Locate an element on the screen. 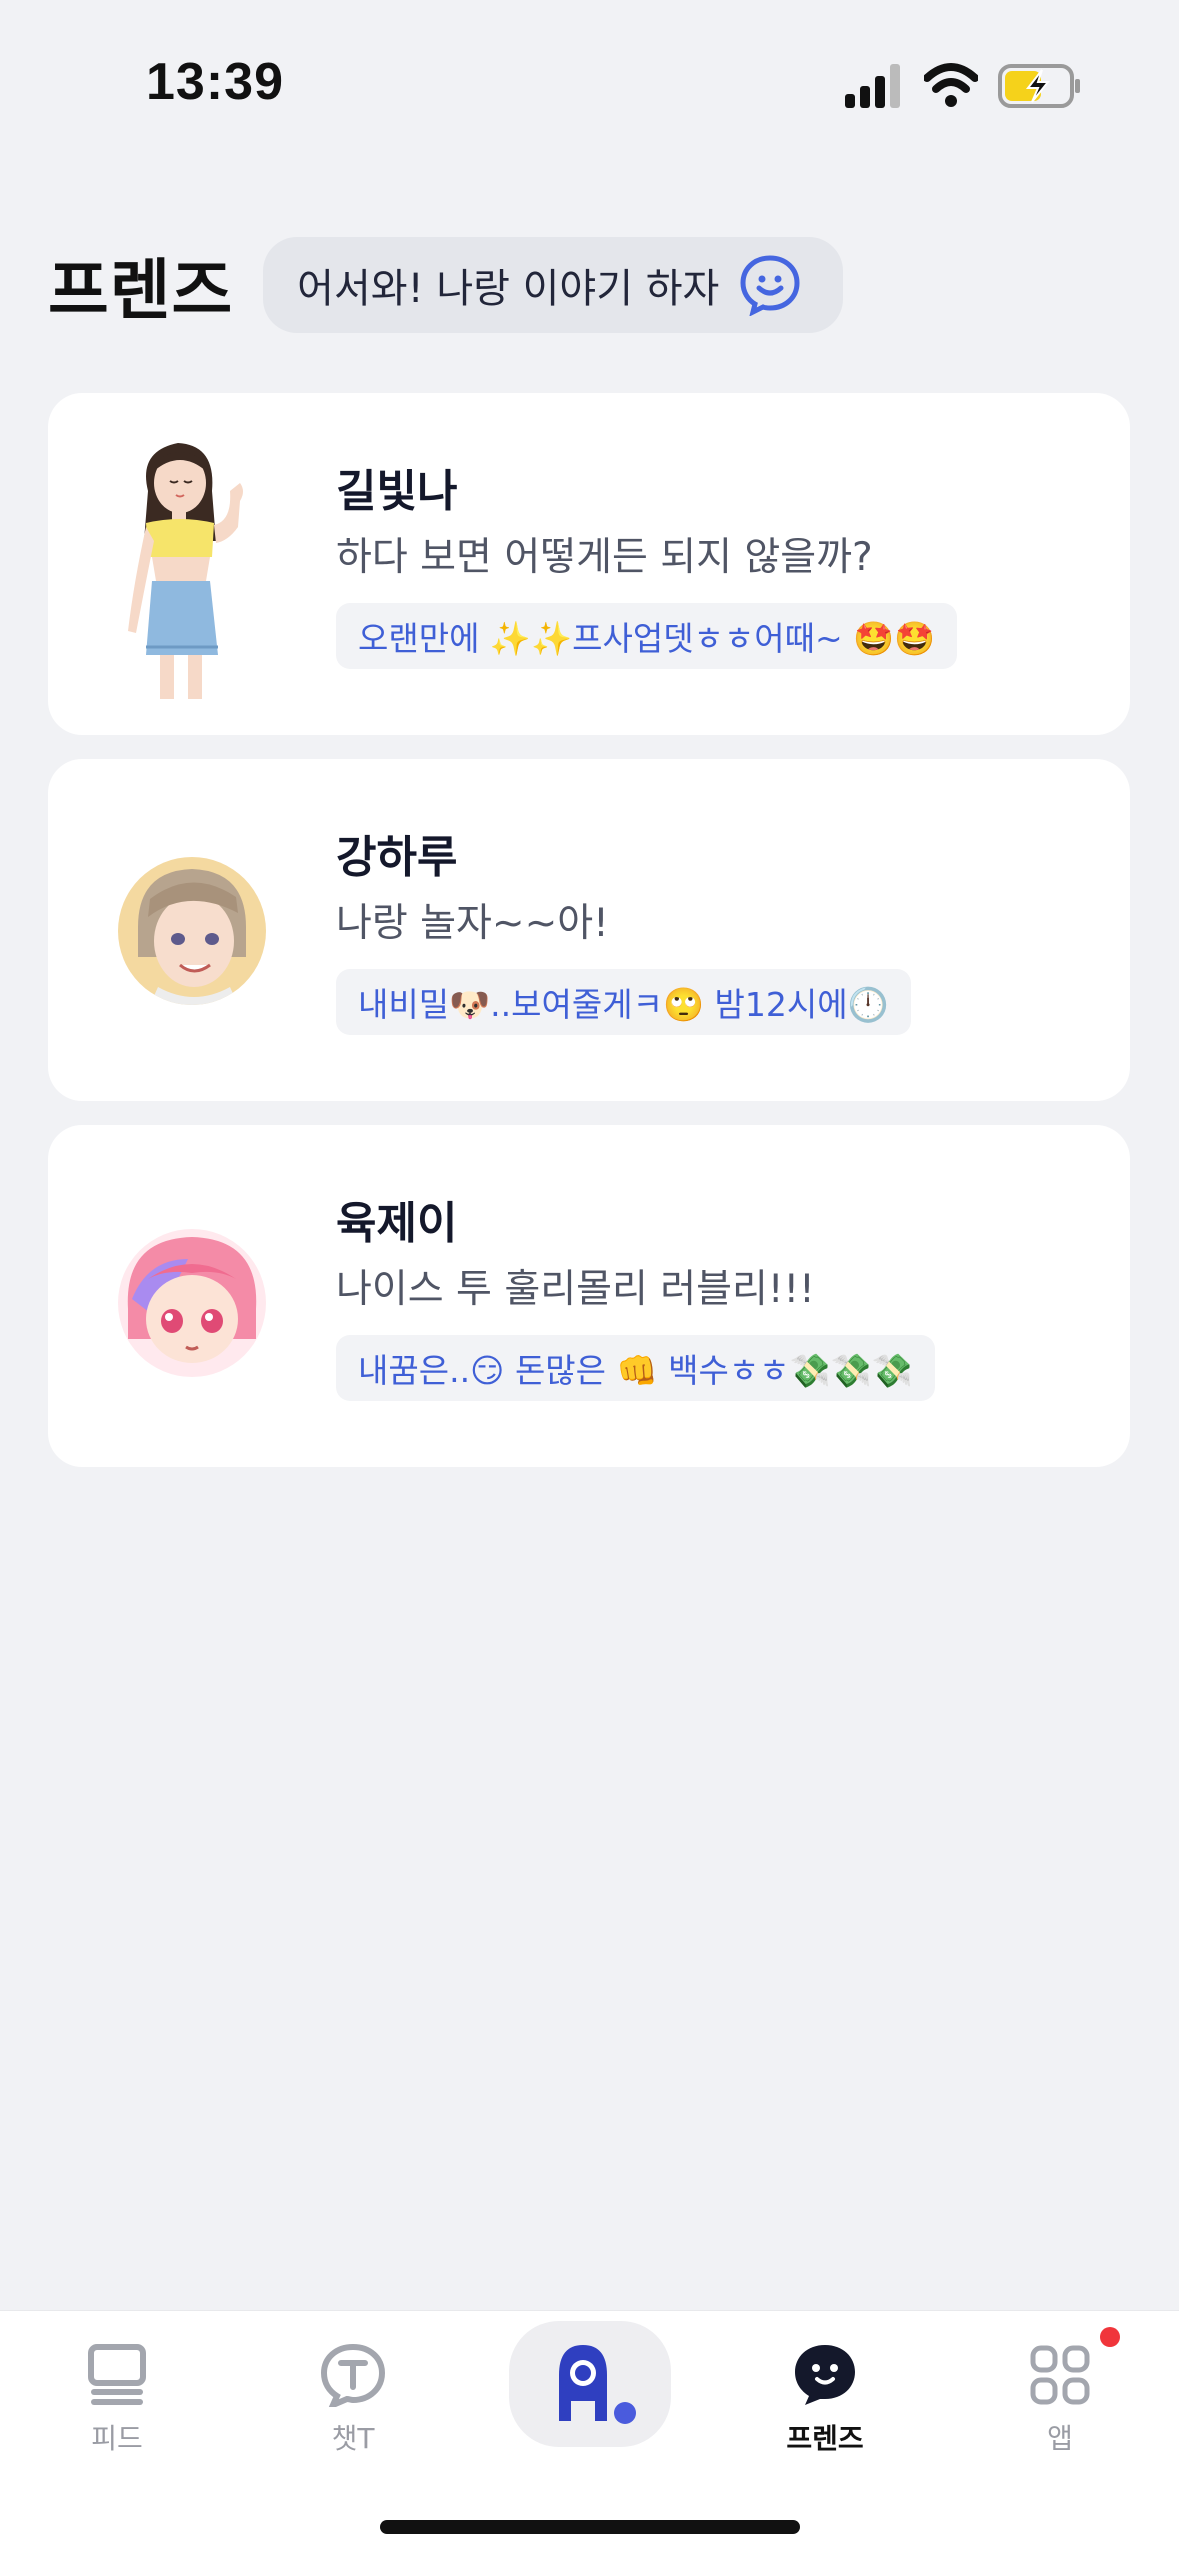  nav-friends: 프렌즈 is located at coordinates (825, 2404).